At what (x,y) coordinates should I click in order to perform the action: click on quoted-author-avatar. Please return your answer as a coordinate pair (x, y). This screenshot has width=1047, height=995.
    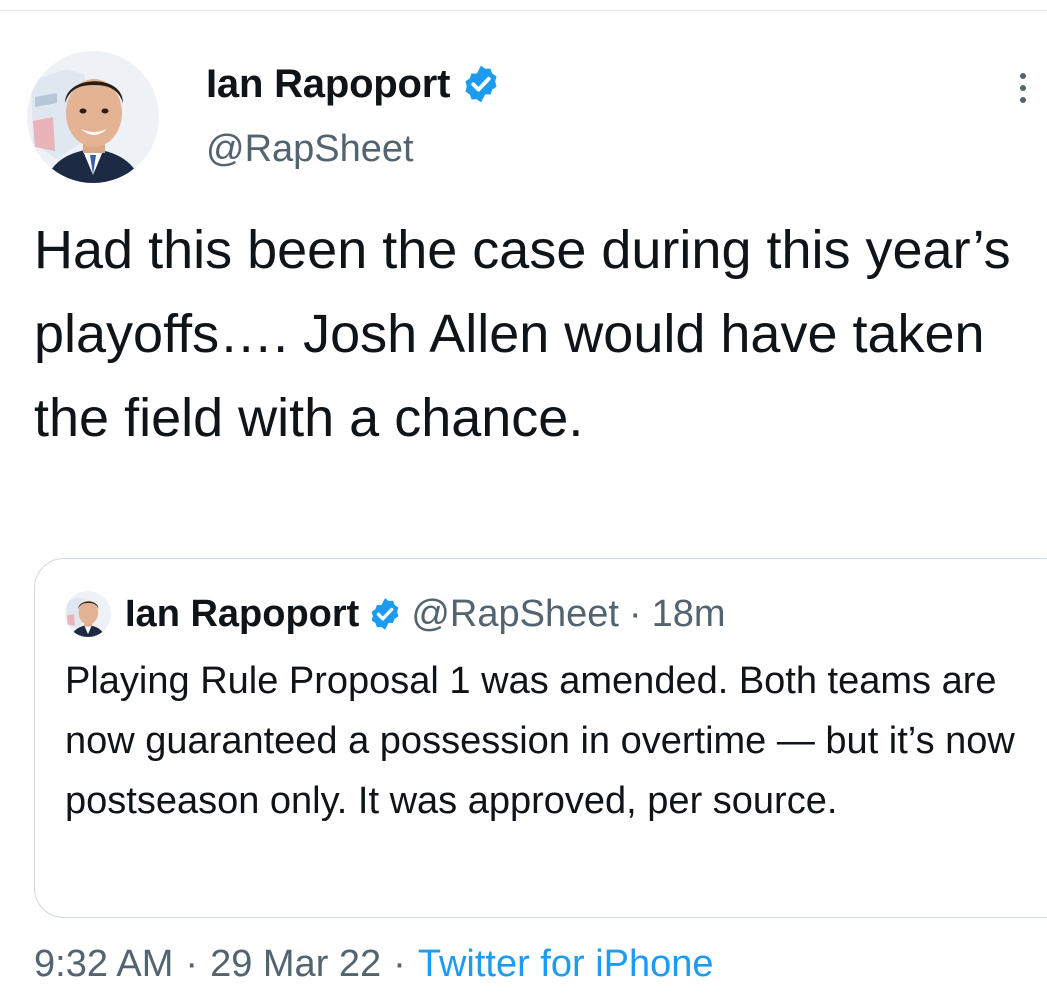
    Looking at the image, I should click on (88, 614).